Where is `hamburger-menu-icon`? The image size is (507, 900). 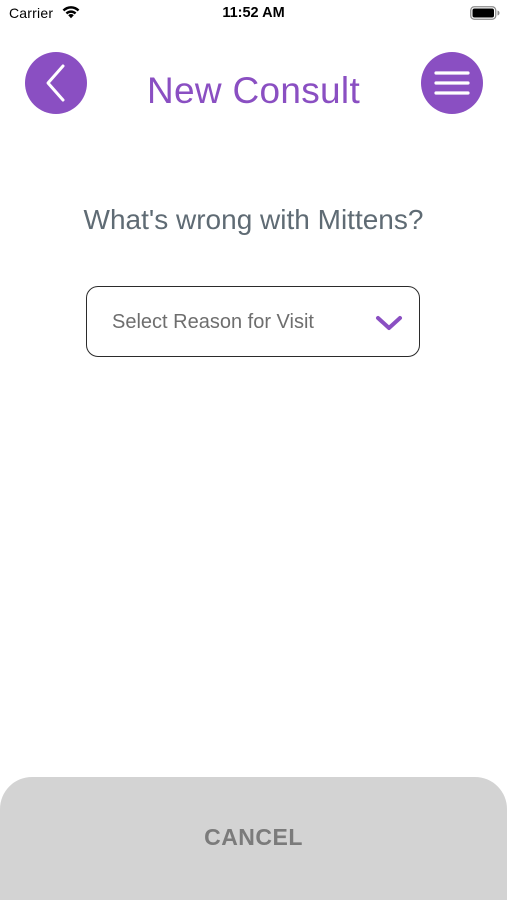
hamburger-menu-icon is located at coordinates (452, 83).